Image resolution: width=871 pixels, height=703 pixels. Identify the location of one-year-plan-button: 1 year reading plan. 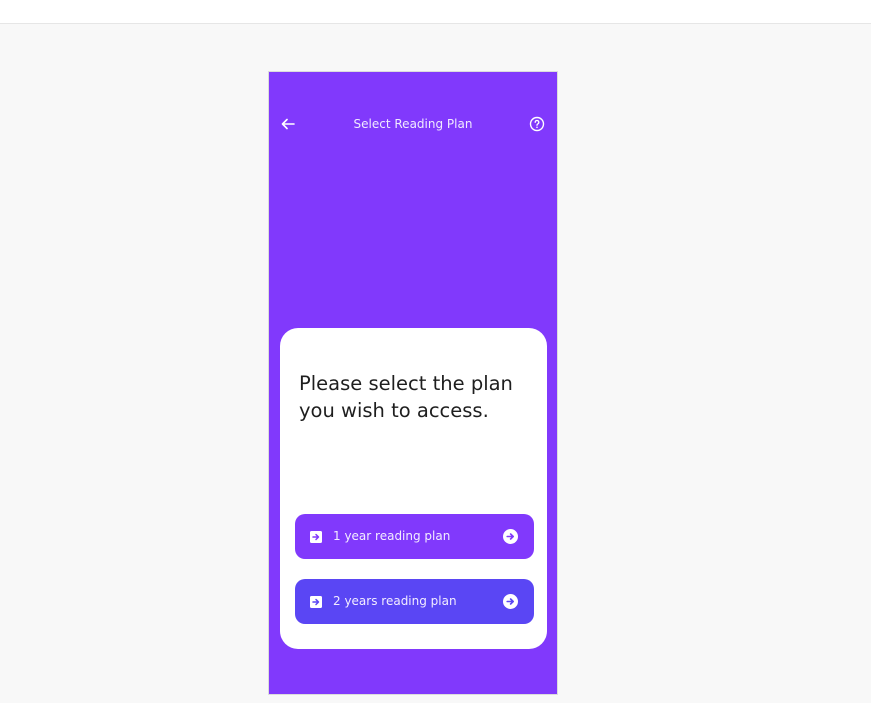
(414, 536).